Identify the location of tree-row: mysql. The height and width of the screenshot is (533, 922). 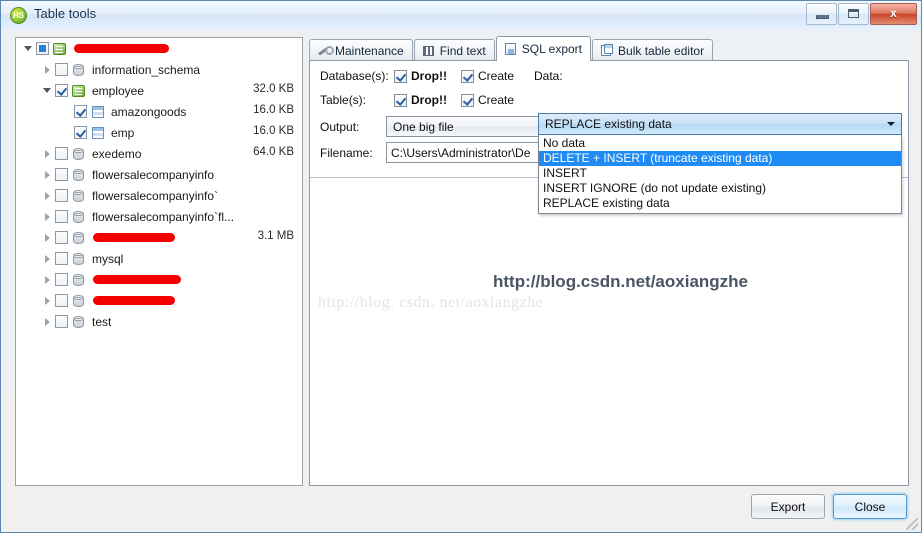
(159, 258).